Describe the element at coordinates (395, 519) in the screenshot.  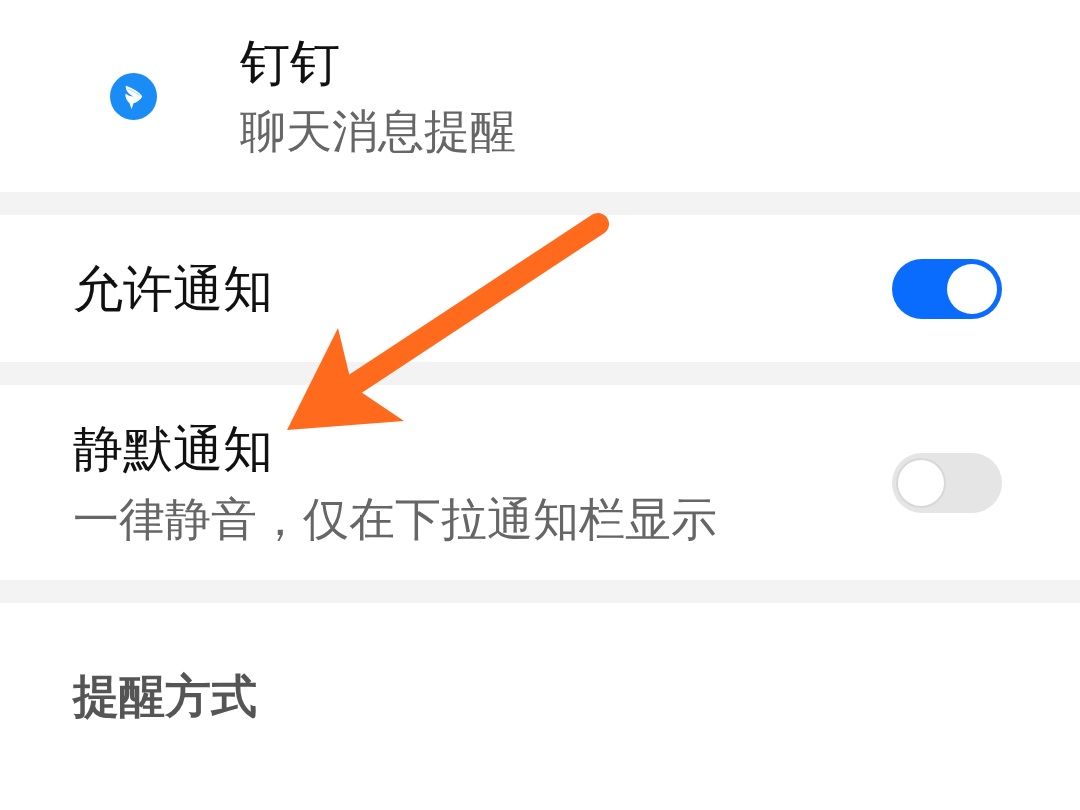
I see `setting-description: 一律静音，仅在下拉通知栏显示` at that location.